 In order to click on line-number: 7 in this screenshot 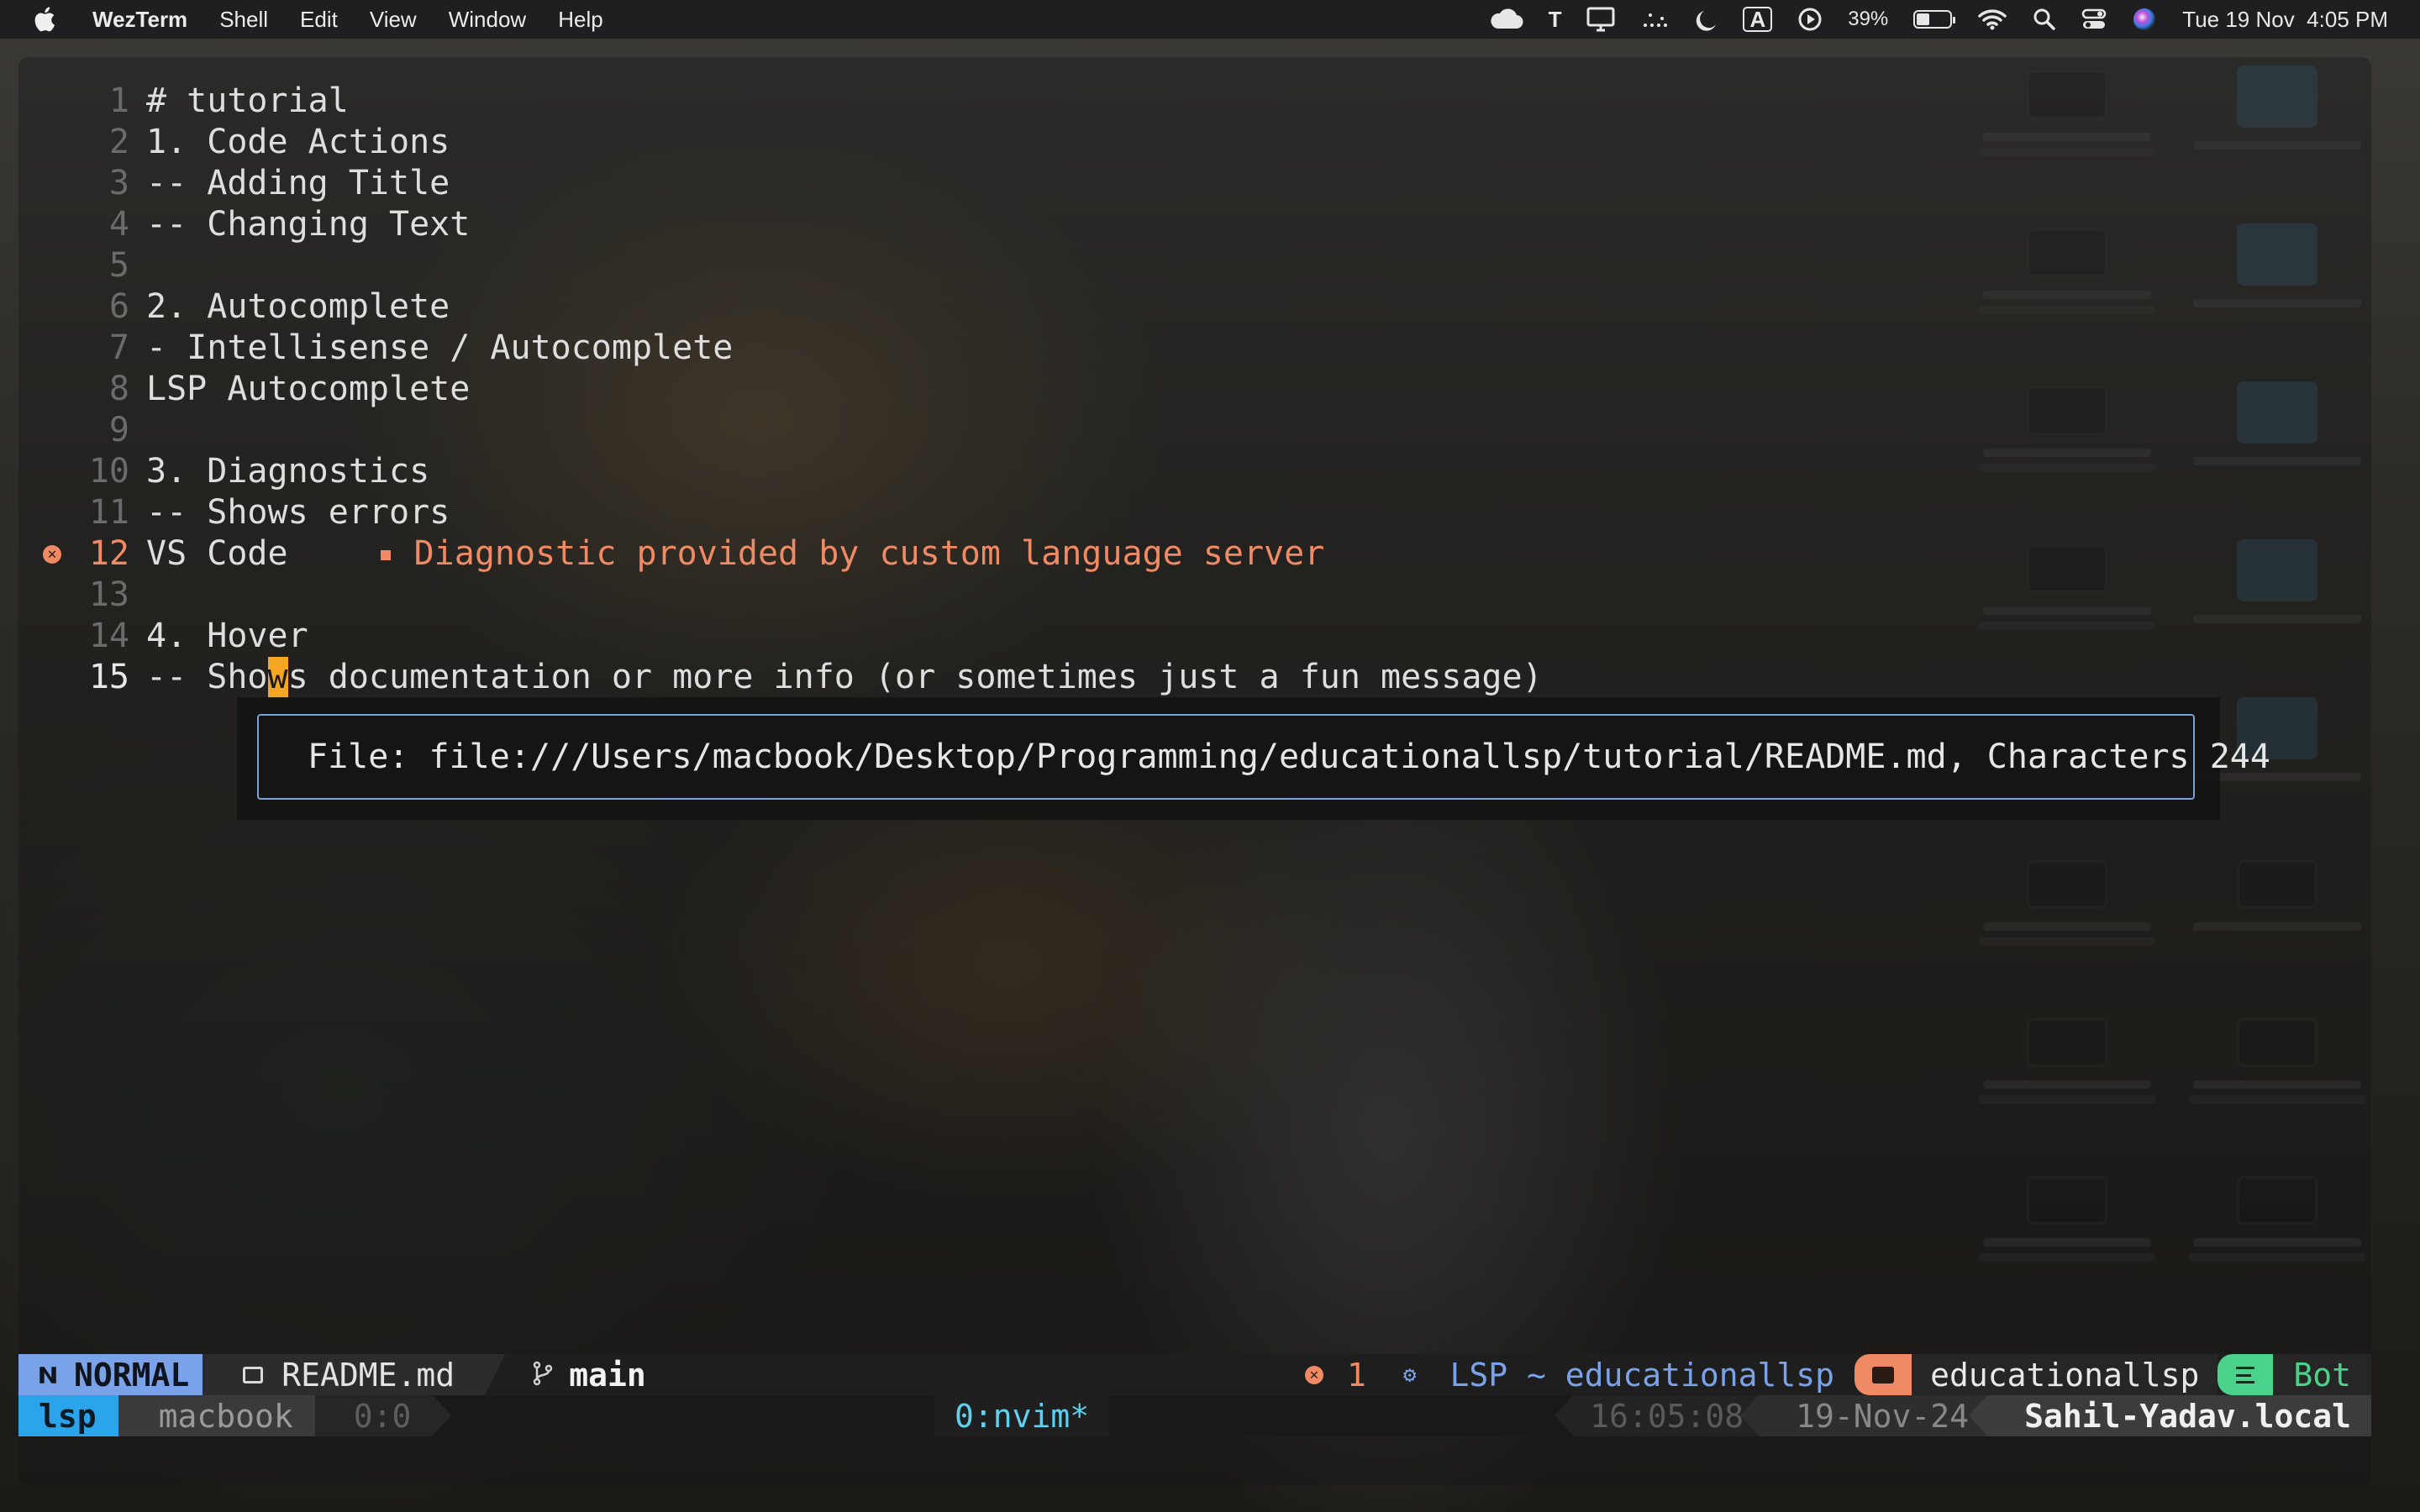, I will do `click(118, 347)`.